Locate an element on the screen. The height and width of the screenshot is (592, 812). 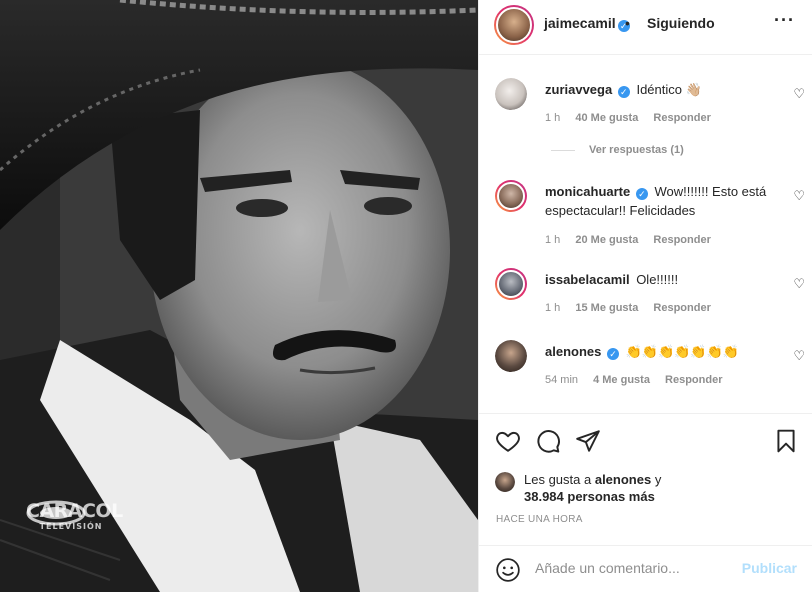
emoji-icon is located at coordinates (508, 570).